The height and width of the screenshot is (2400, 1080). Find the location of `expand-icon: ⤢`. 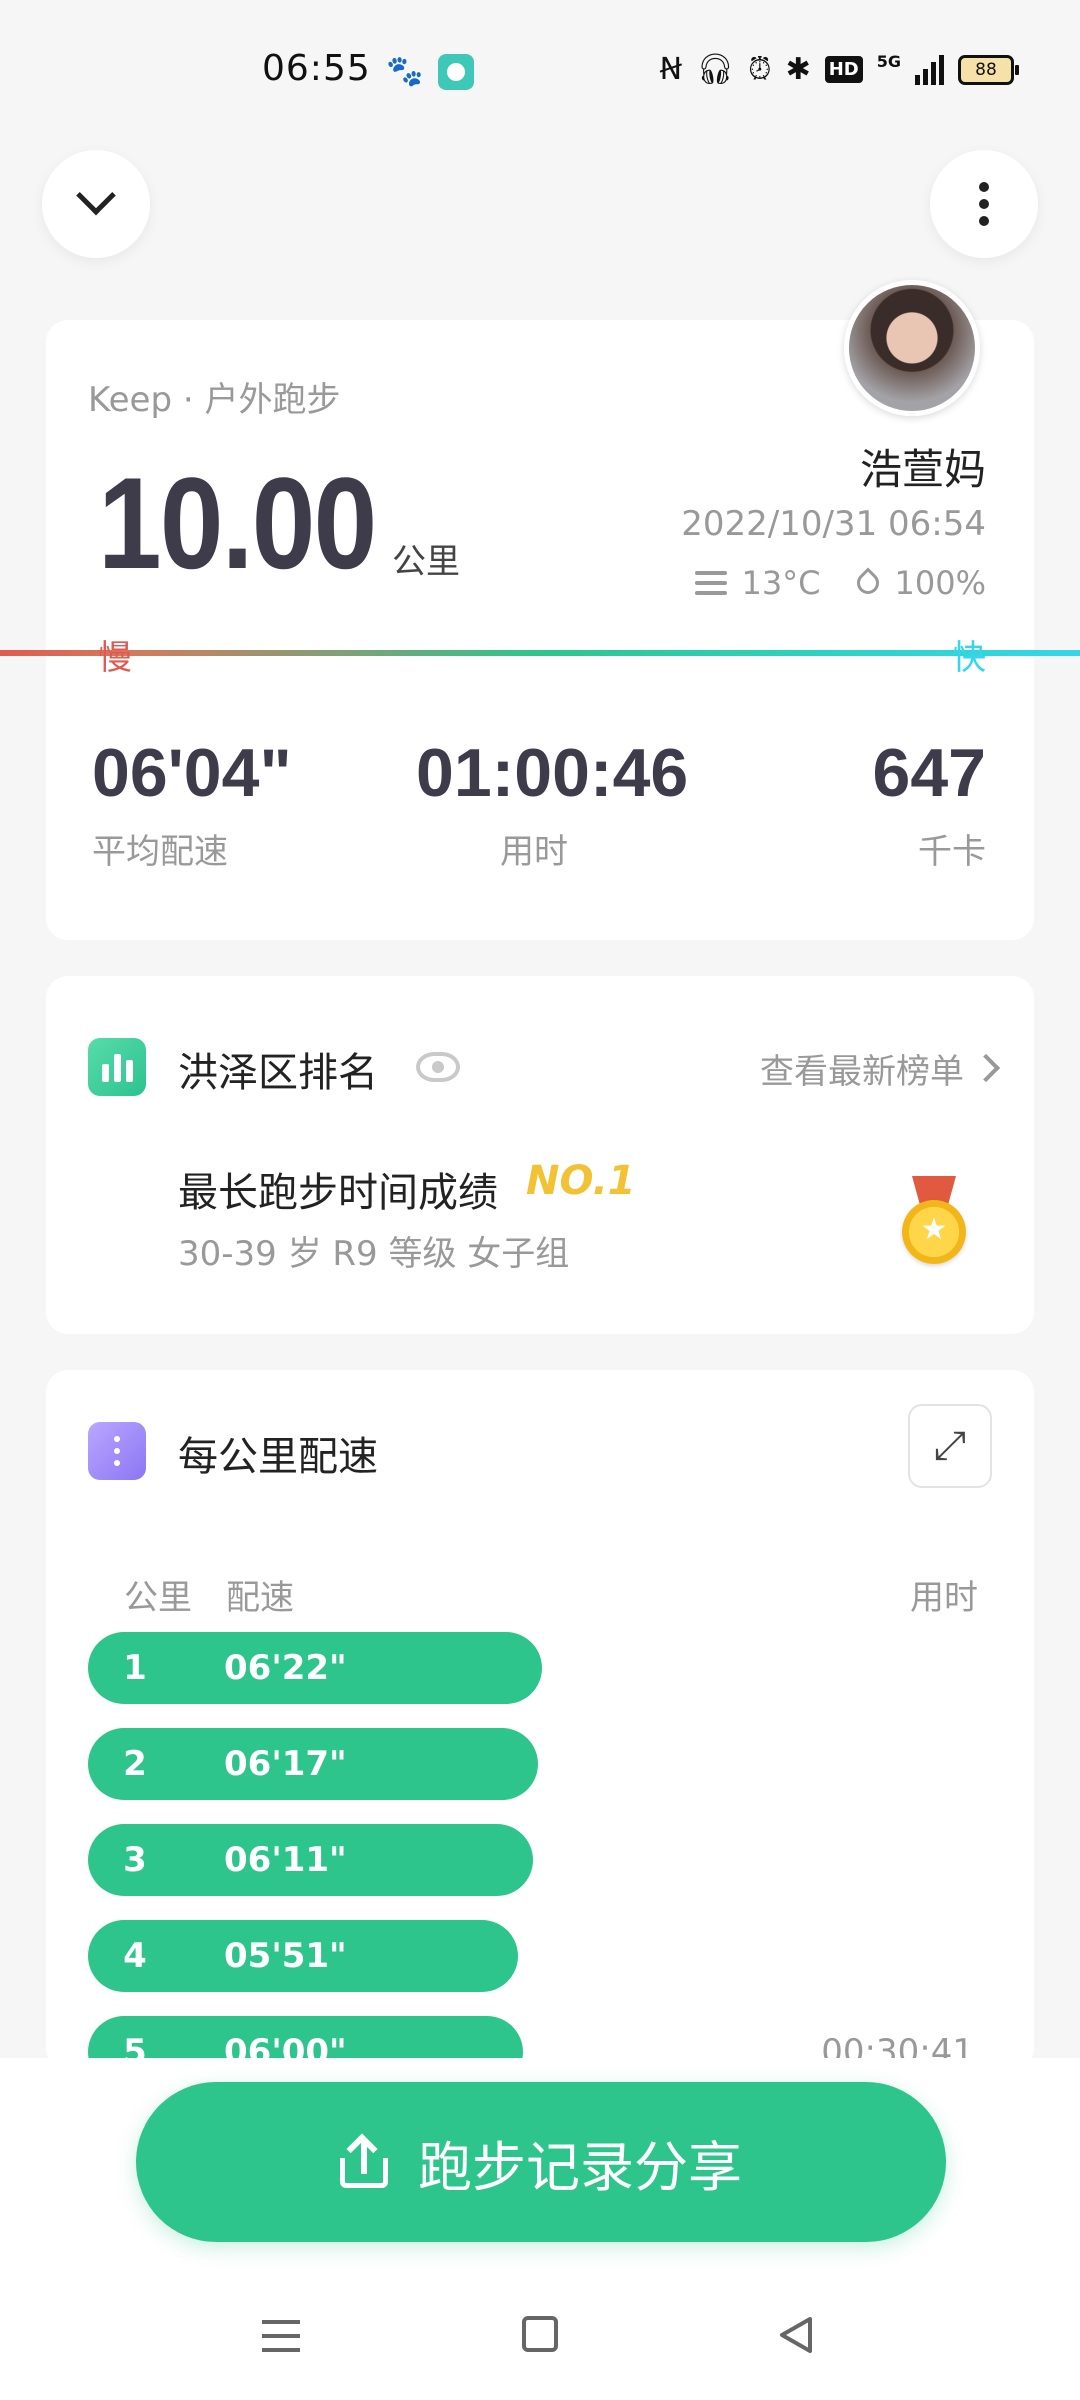

expand-icon: ⤢ is located at coordinates (950, 1446).